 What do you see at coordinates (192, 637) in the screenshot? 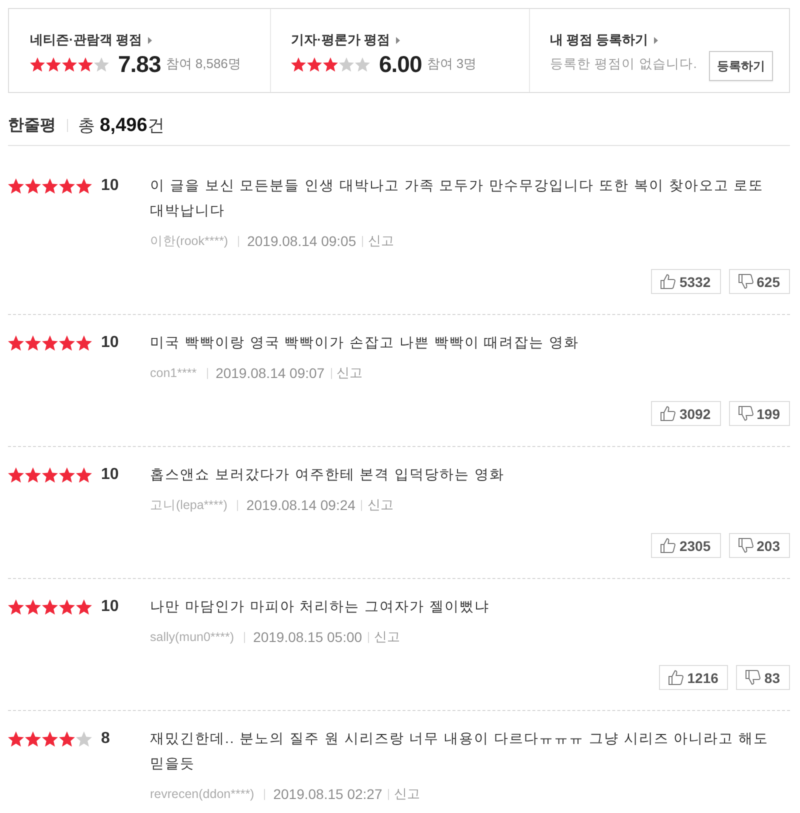
I see `review-author: sally(mun0****)` at bounding box center [192, 637].